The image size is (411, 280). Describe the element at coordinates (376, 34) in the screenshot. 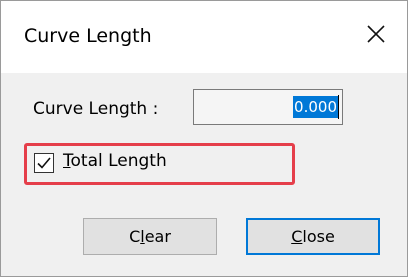

I see `close-icon` at that location.